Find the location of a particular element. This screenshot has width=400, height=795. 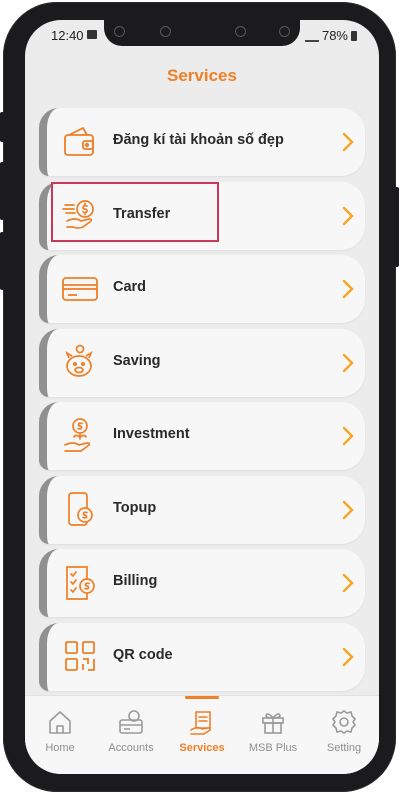

tab-label: Accounts is located at coordinates (131, 748).